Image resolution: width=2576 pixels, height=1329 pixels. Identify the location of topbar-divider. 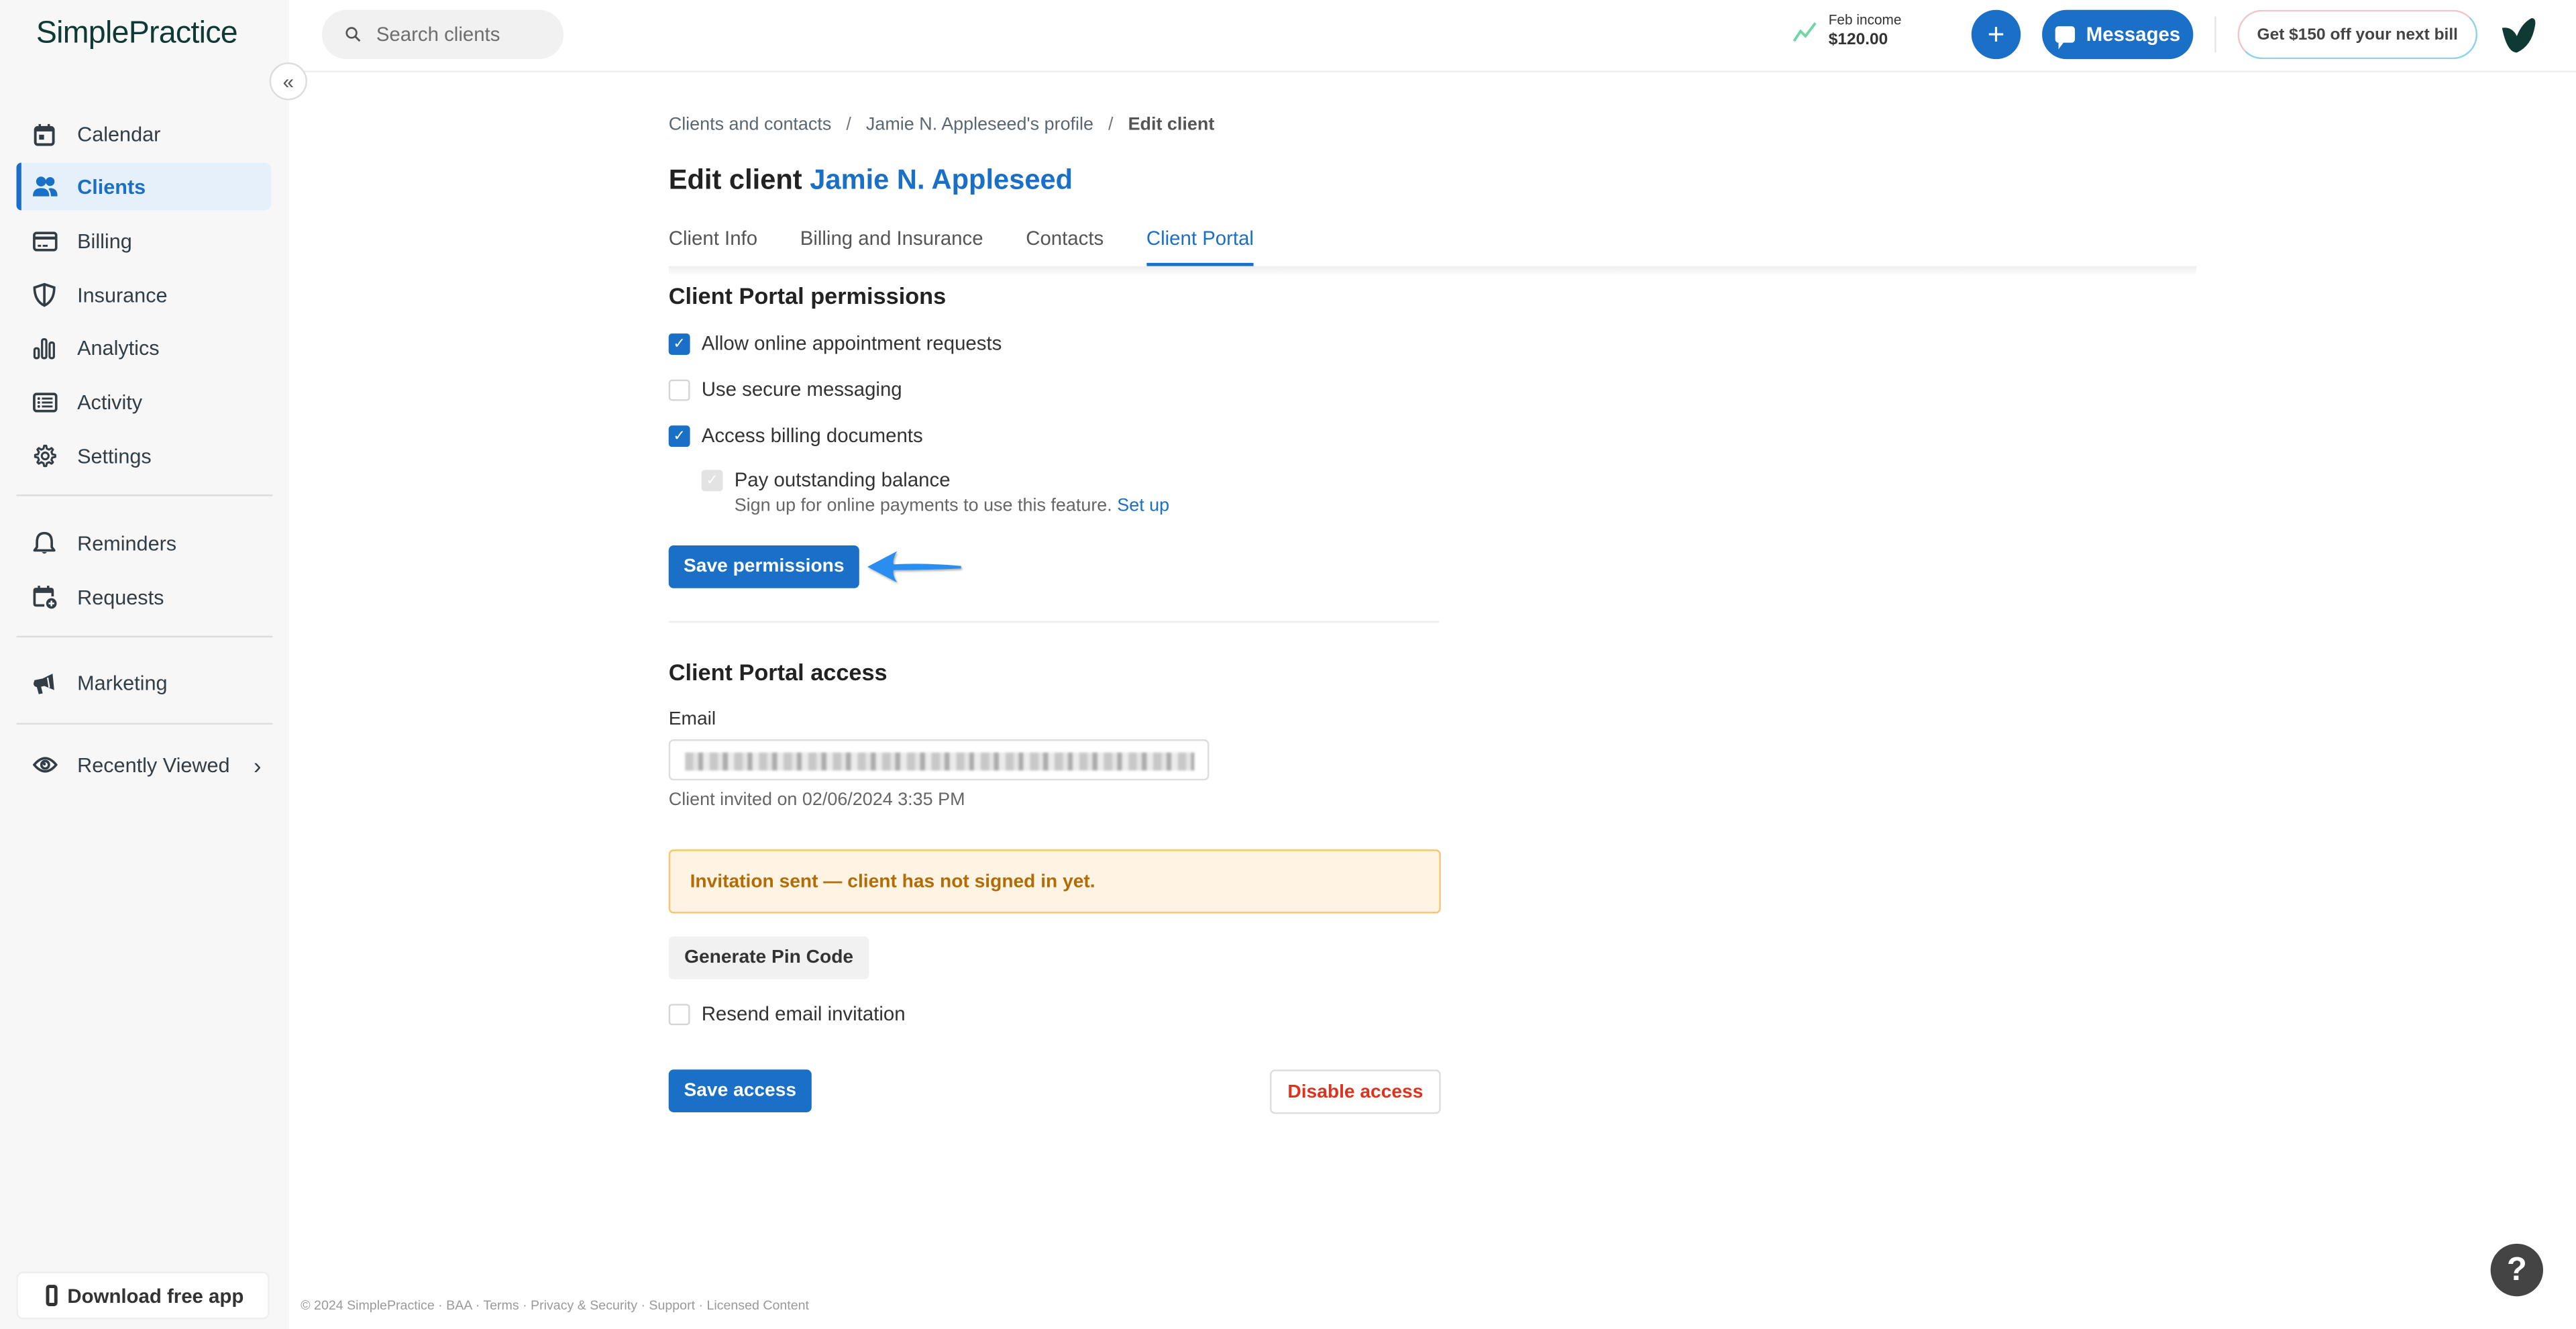
(2215, 34).